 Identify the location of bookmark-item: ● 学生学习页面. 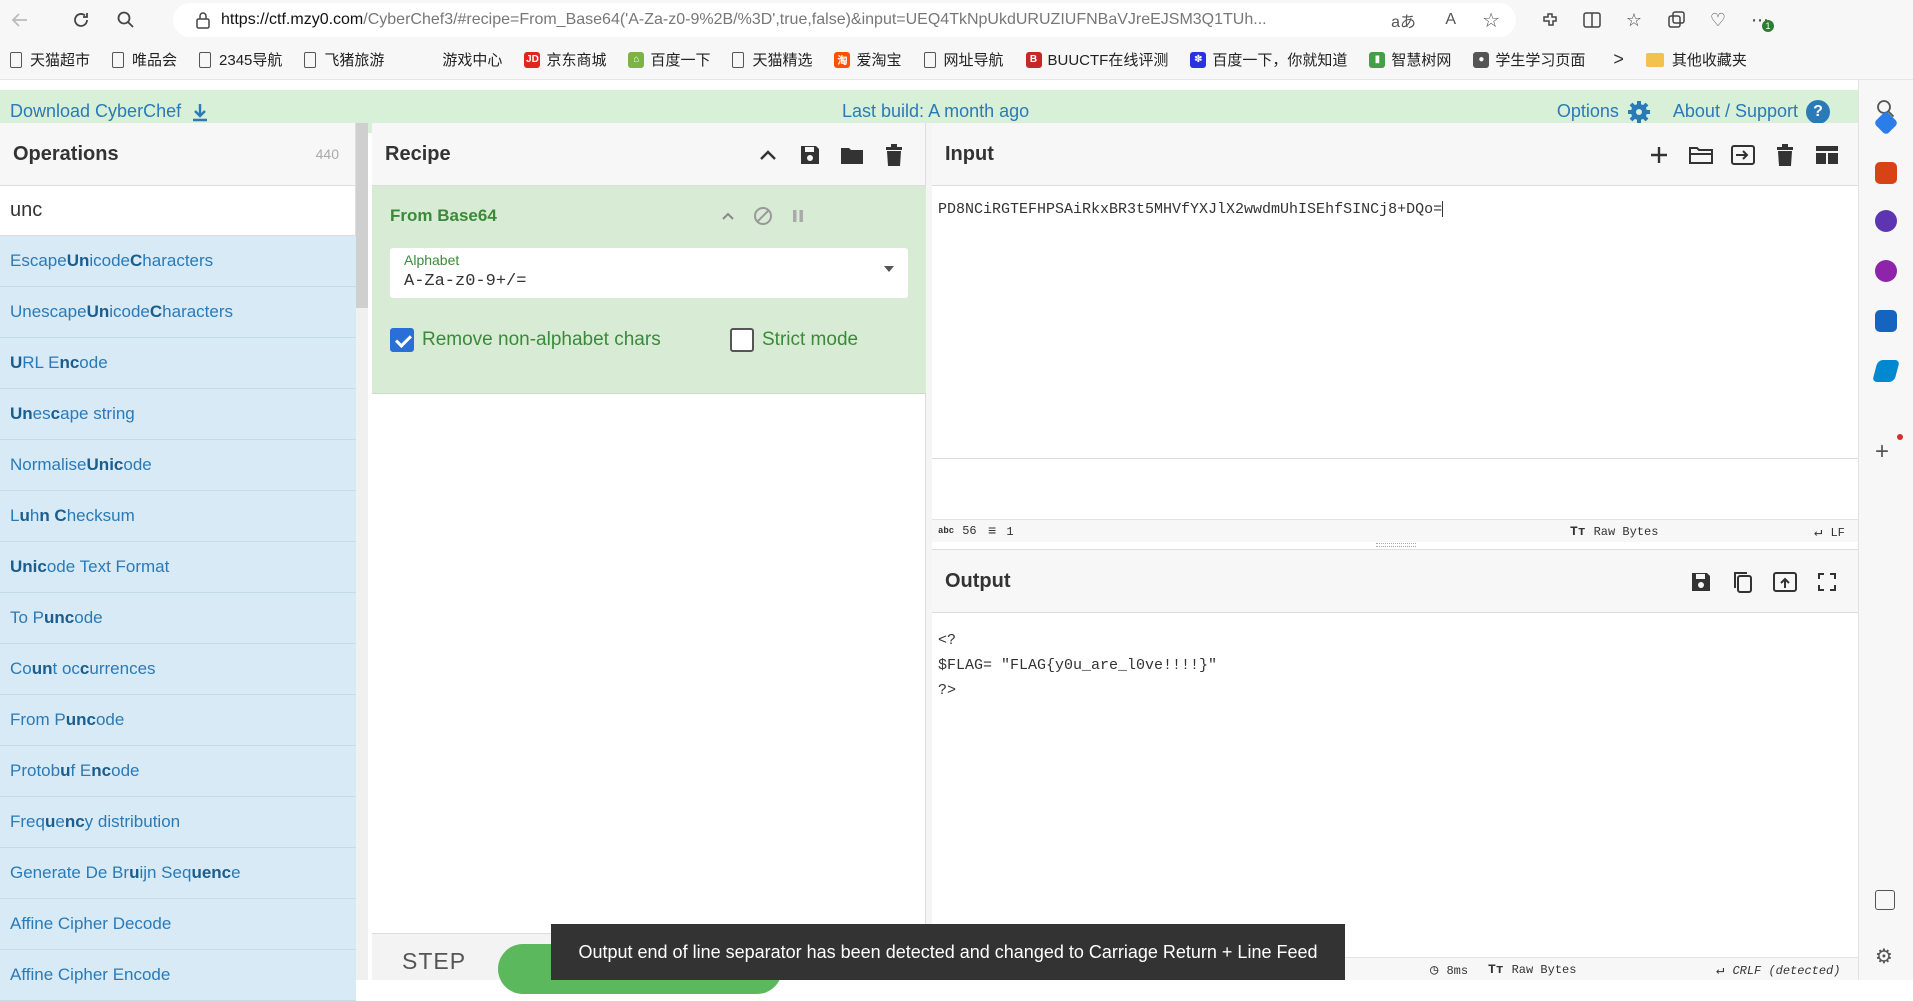
(1529, 59).